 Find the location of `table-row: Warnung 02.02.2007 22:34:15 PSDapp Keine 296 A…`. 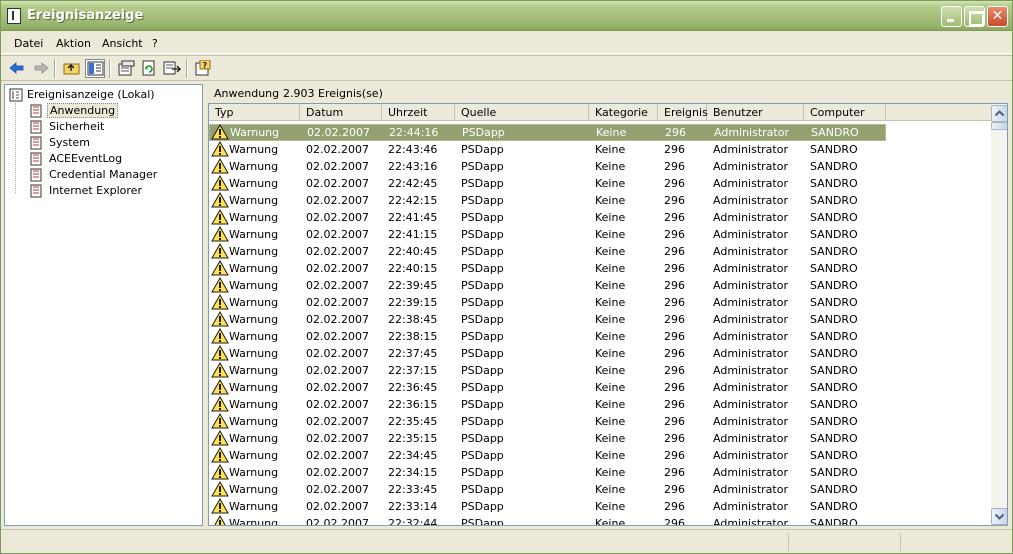

table-row: Warnung 02.02.2007 22:34:15 PSDapp Keine 296 A… is located at coordinates (547, 472).